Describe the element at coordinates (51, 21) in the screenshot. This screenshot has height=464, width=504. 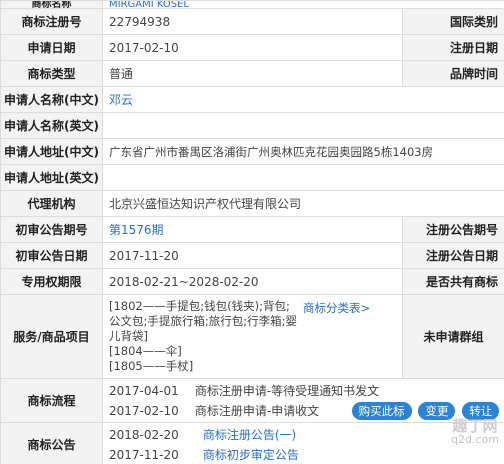
I see `reg-no-label: 商标注册号` at that location.